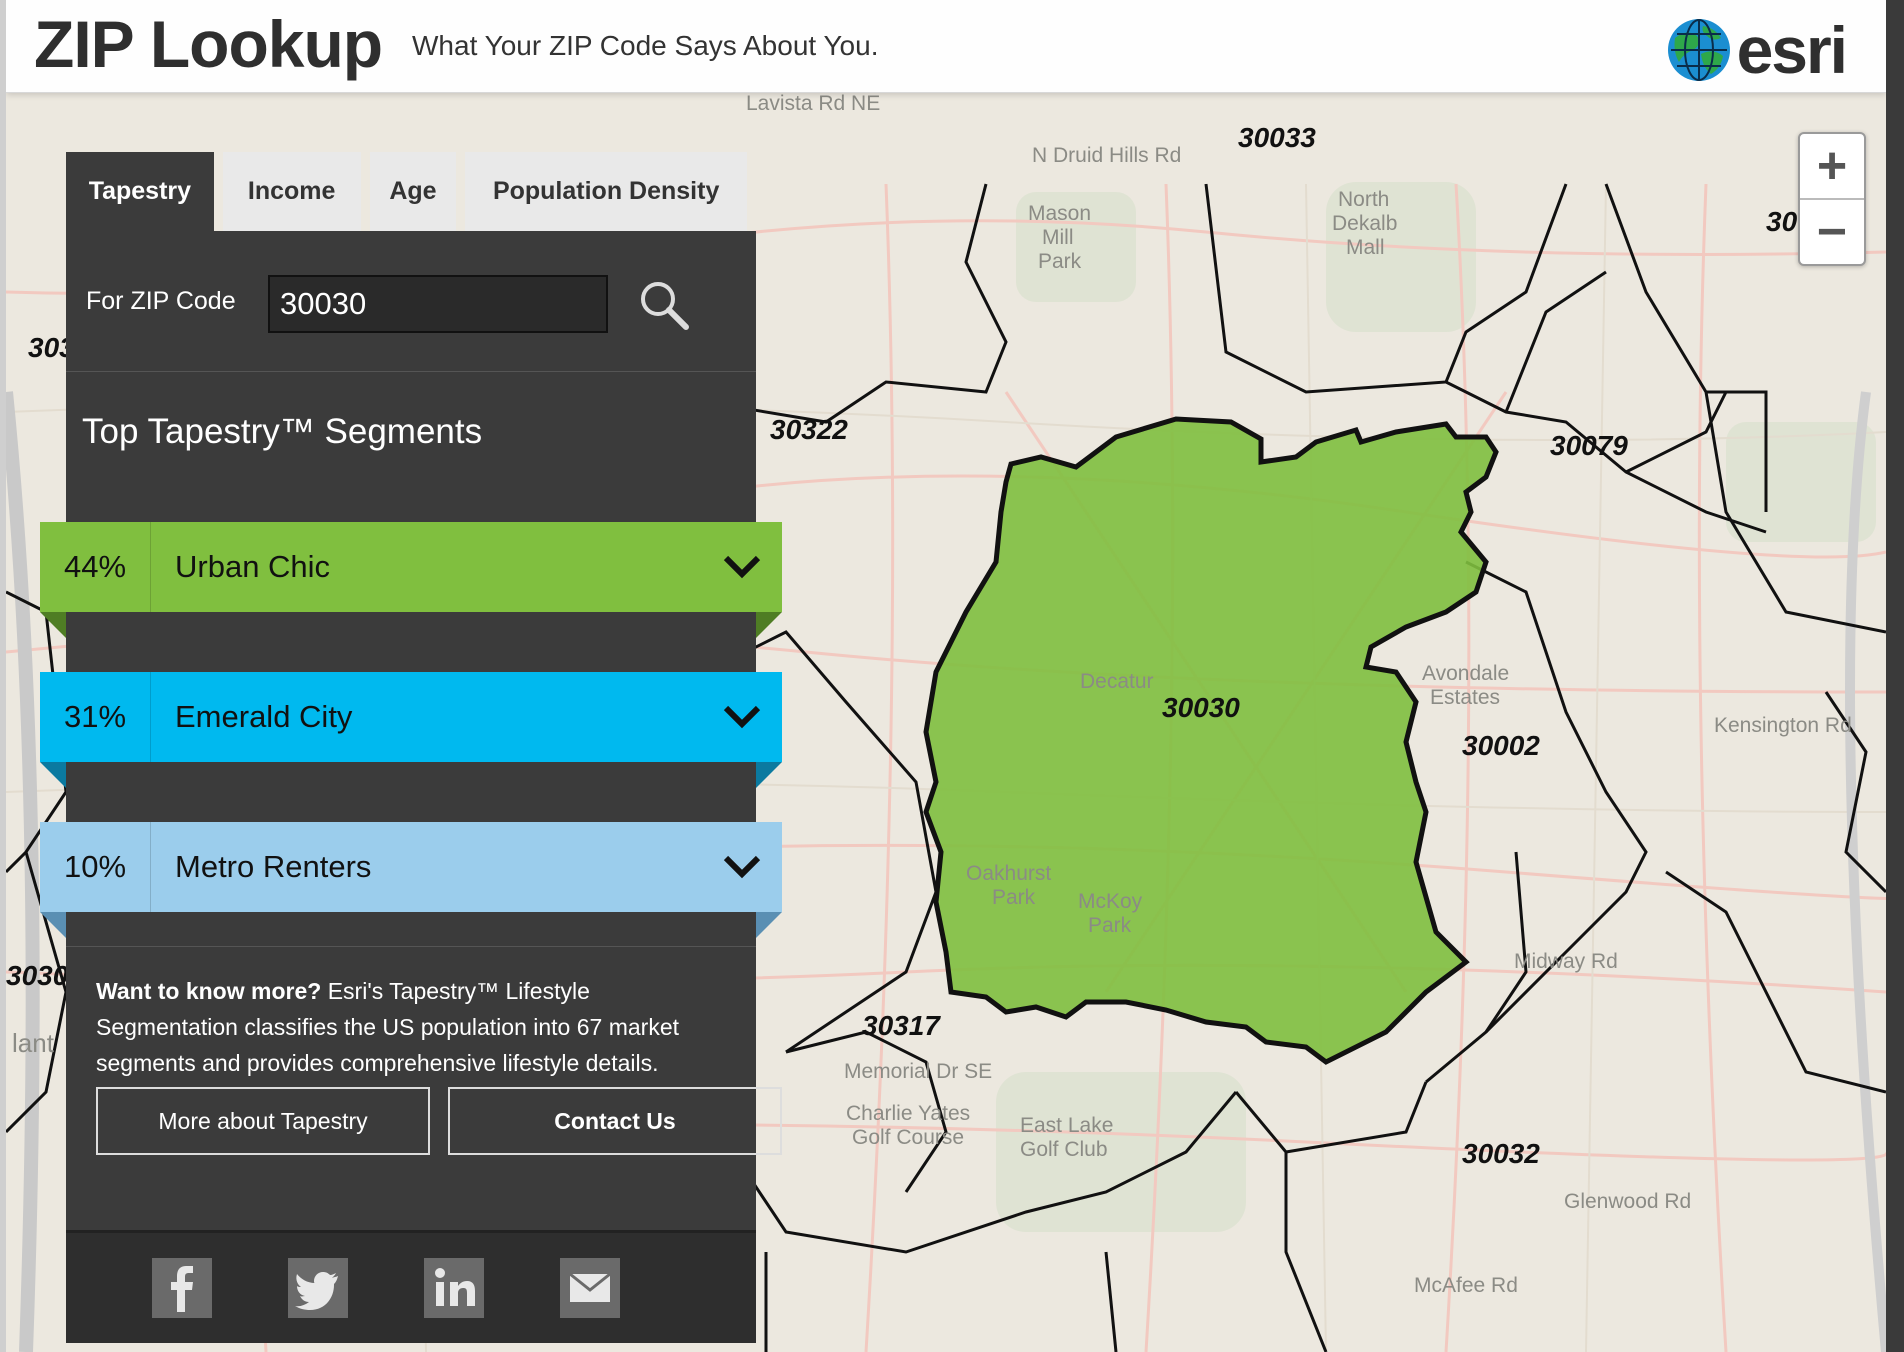  I want to click on place-label: McKoy, so click(1110, 901).